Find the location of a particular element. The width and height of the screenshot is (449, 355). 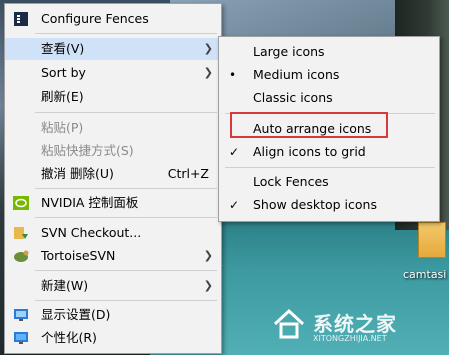

menu-item-sort-by: Sort by ❯ is located at coordinates (113, 73).